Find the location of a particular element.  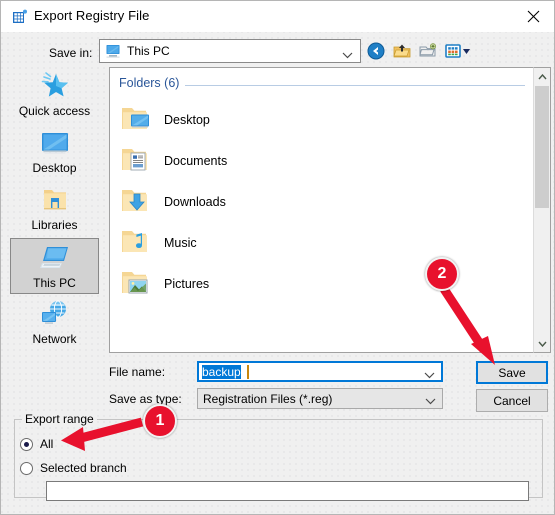

new-folder-button is located at coordinates (429, 51).